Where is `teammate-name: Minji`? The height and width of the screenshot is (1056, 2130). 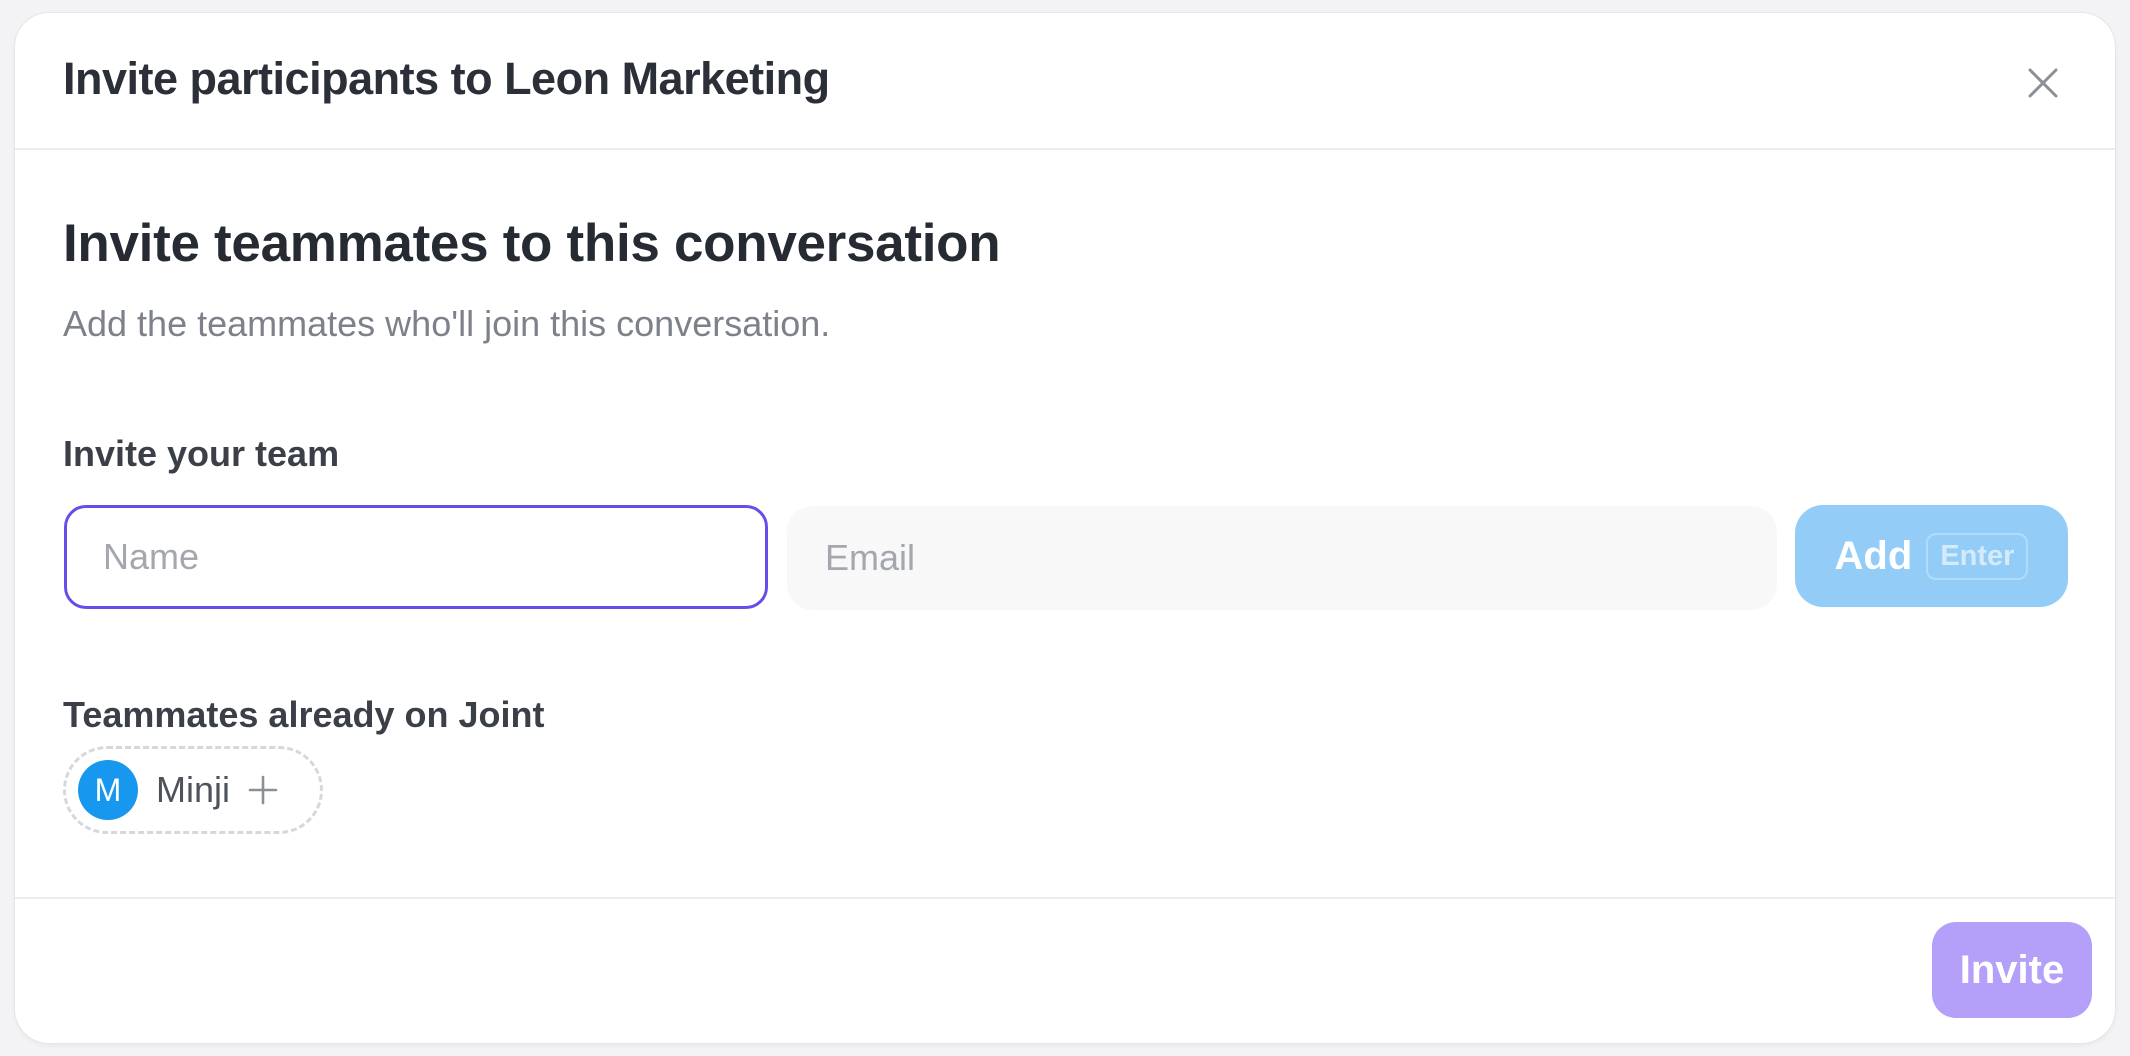 teammate-name: Minji is located at coordinates (193, 789).